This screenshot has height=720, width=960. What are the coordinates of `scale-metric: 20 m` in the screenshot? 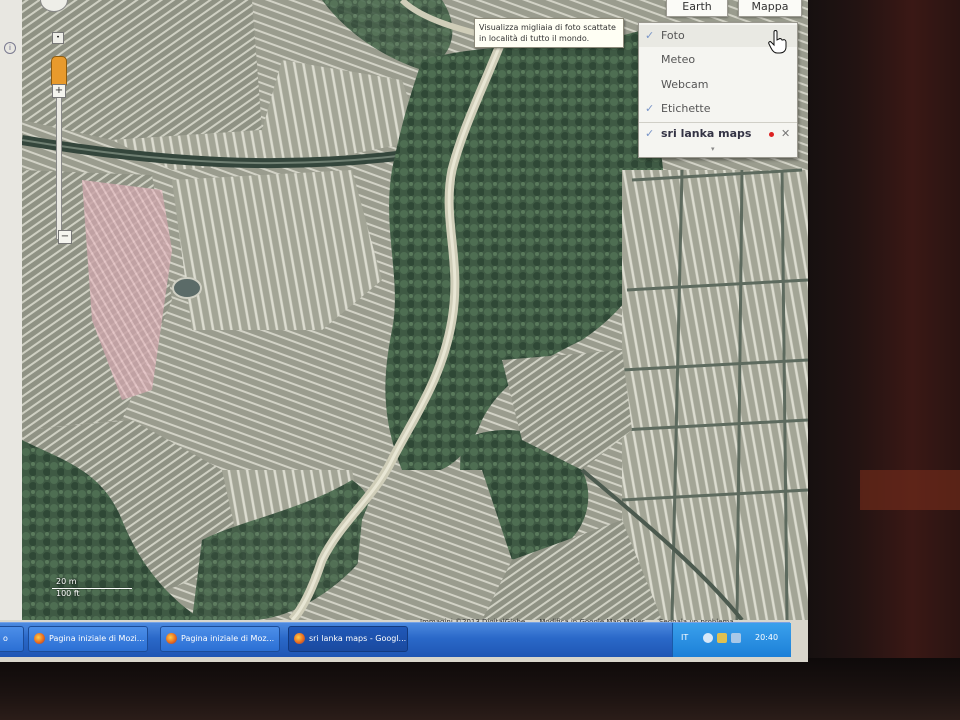 It's located at (66, 581).